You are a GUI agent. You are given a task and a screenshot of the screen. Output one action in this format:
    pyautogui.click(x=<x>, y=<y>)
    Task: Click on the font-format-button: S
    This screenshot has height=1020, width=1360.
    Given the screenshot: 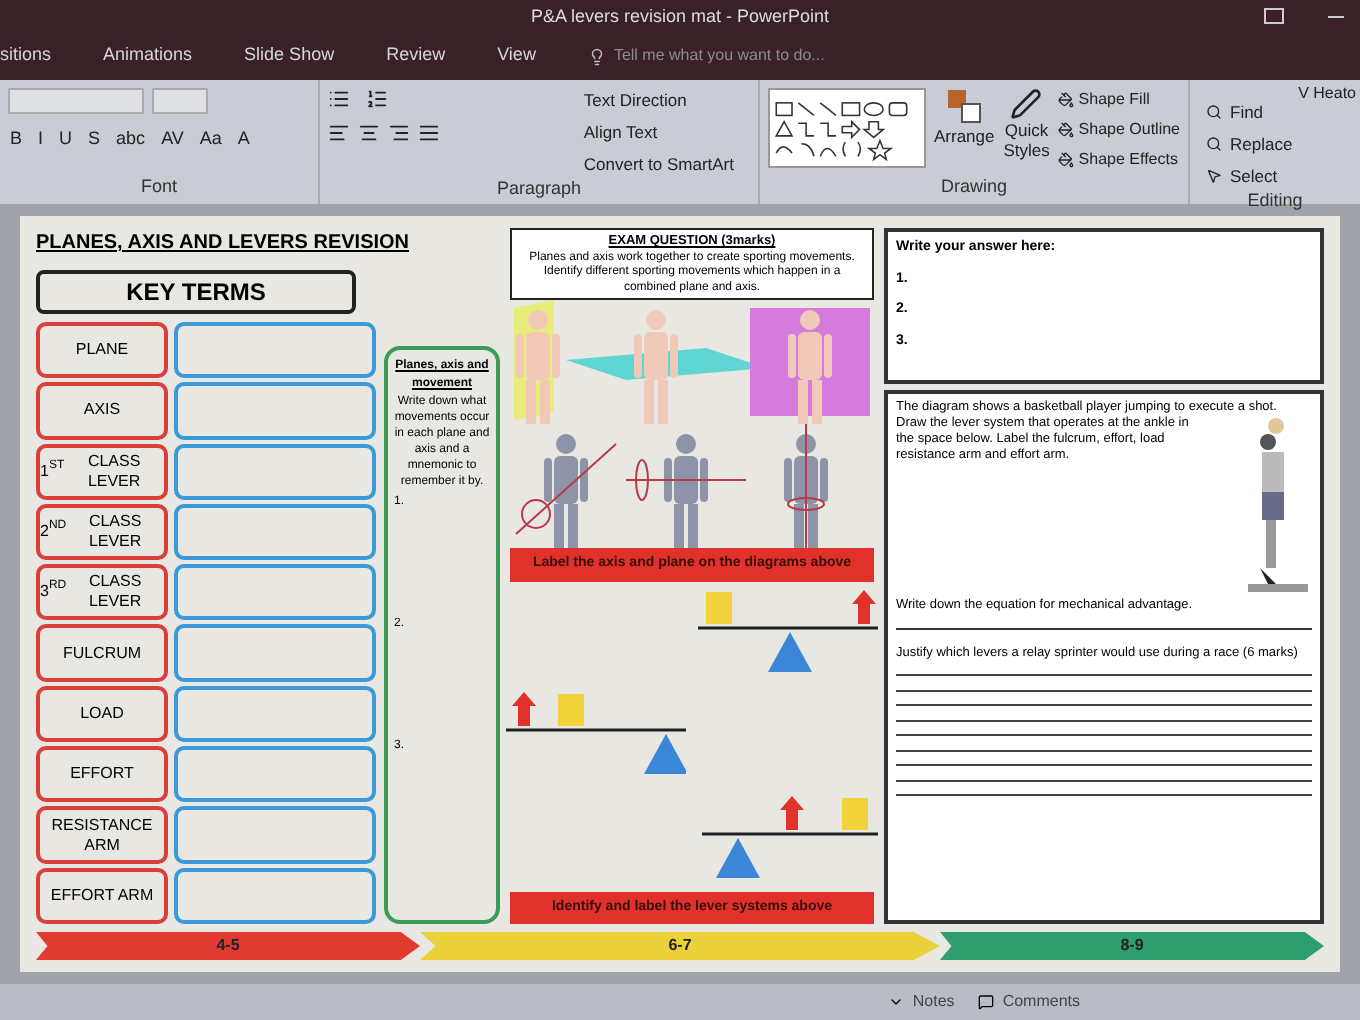 What is the action you would take?
    pyautogui.click(x=94, y=139)
    